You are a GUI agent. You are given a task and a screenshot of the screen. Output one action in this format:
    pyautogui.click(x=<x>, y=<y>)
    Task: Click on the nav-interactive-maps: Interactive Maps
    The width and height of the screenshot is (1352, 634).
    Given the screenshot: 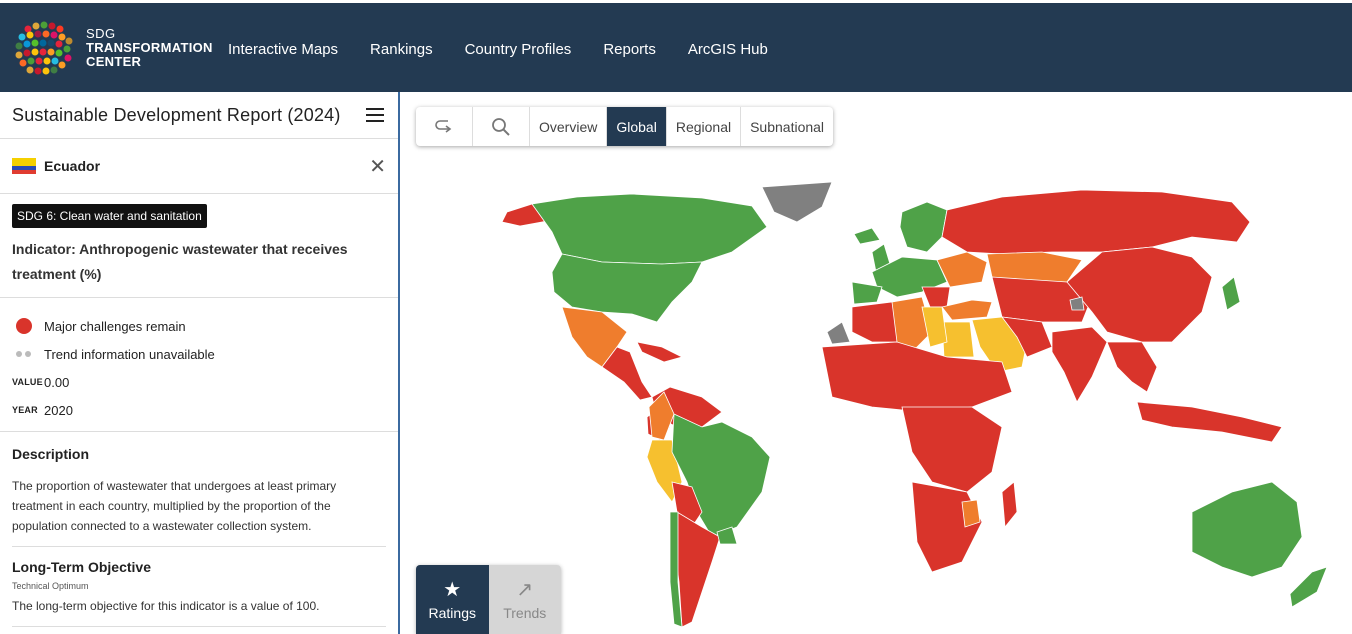 What is the action you would take?
    pyautogui.click(x=283, y=49)
    